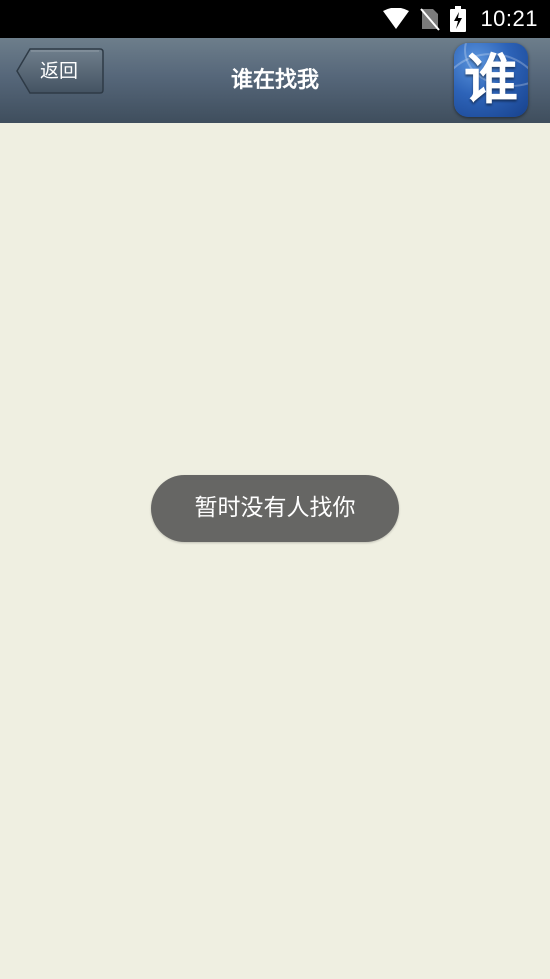 This screenshot has height=979, width=550. I want to click on back-label: 返回, so click(59, 71).